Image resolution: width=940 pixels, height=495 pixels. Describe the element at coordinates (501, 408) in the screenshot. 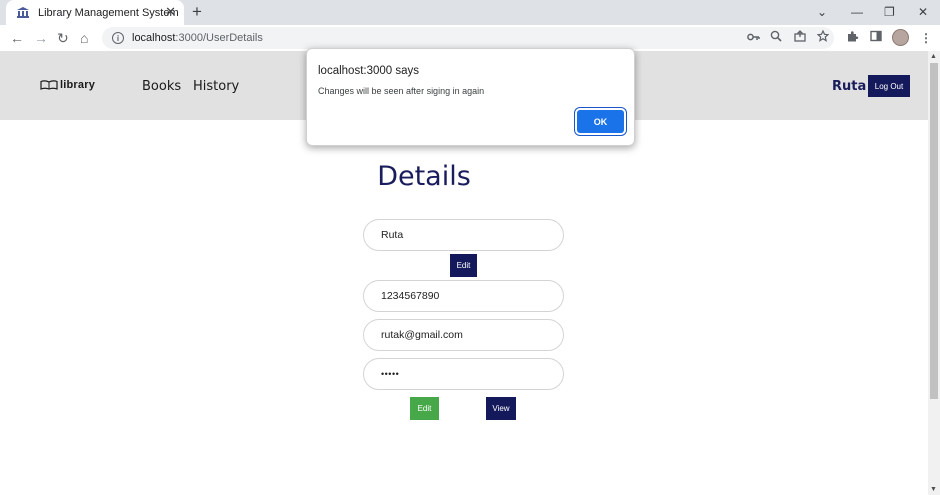

I see `view-password-button: View` at that location.